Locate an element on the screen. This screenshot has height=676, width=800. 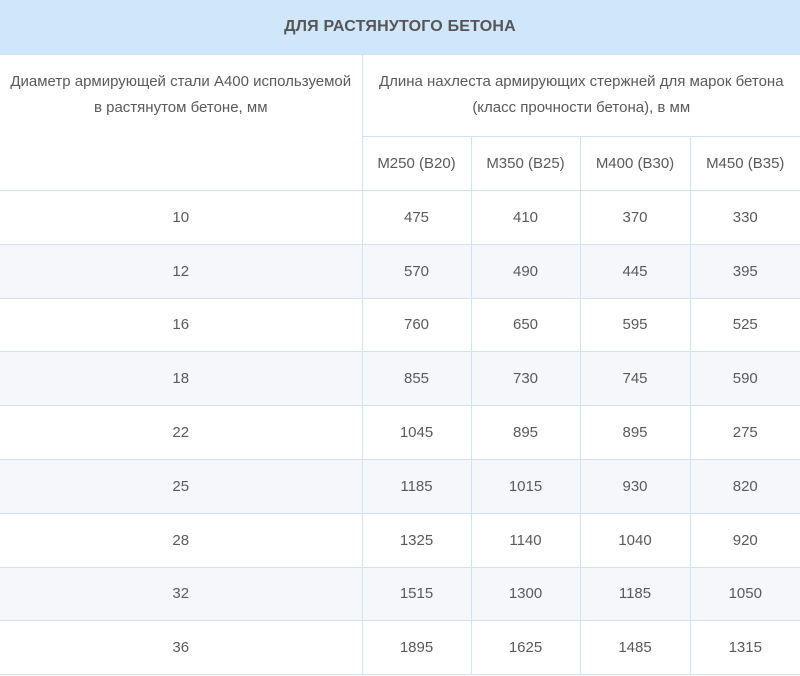
table-row: 32 1515 1300 1185 1050 is located at coordinates (400, 594).